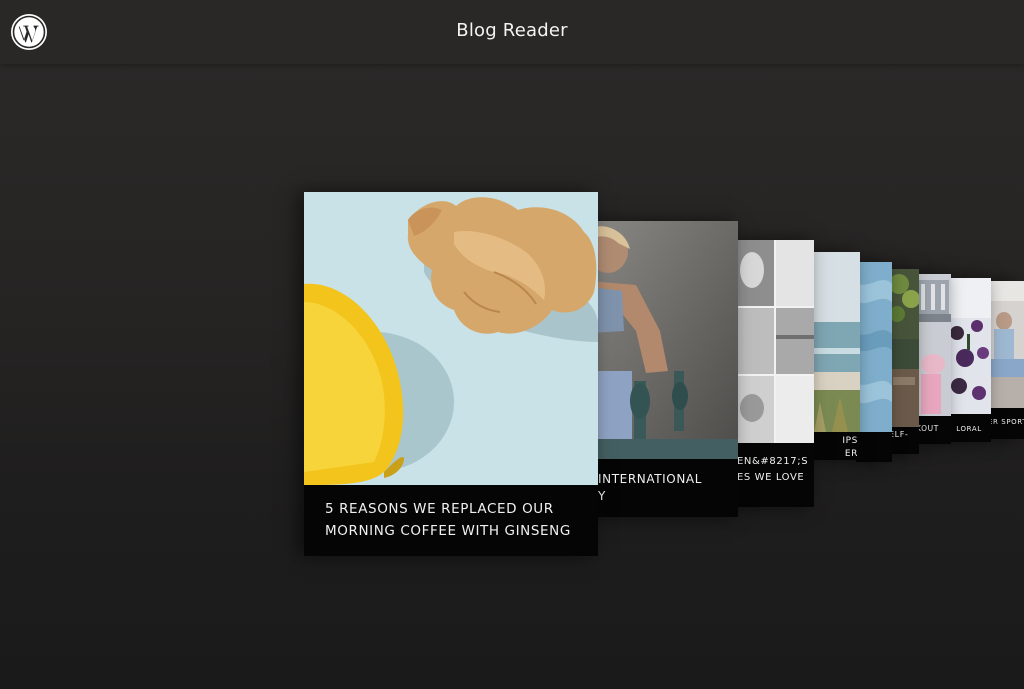 This screenshot has width=1024, height=689. What do you see at coordinates (1006, 422) in the screenshot?
I see `post-title: ER SPORT-` at bounding box center [1006, 422].